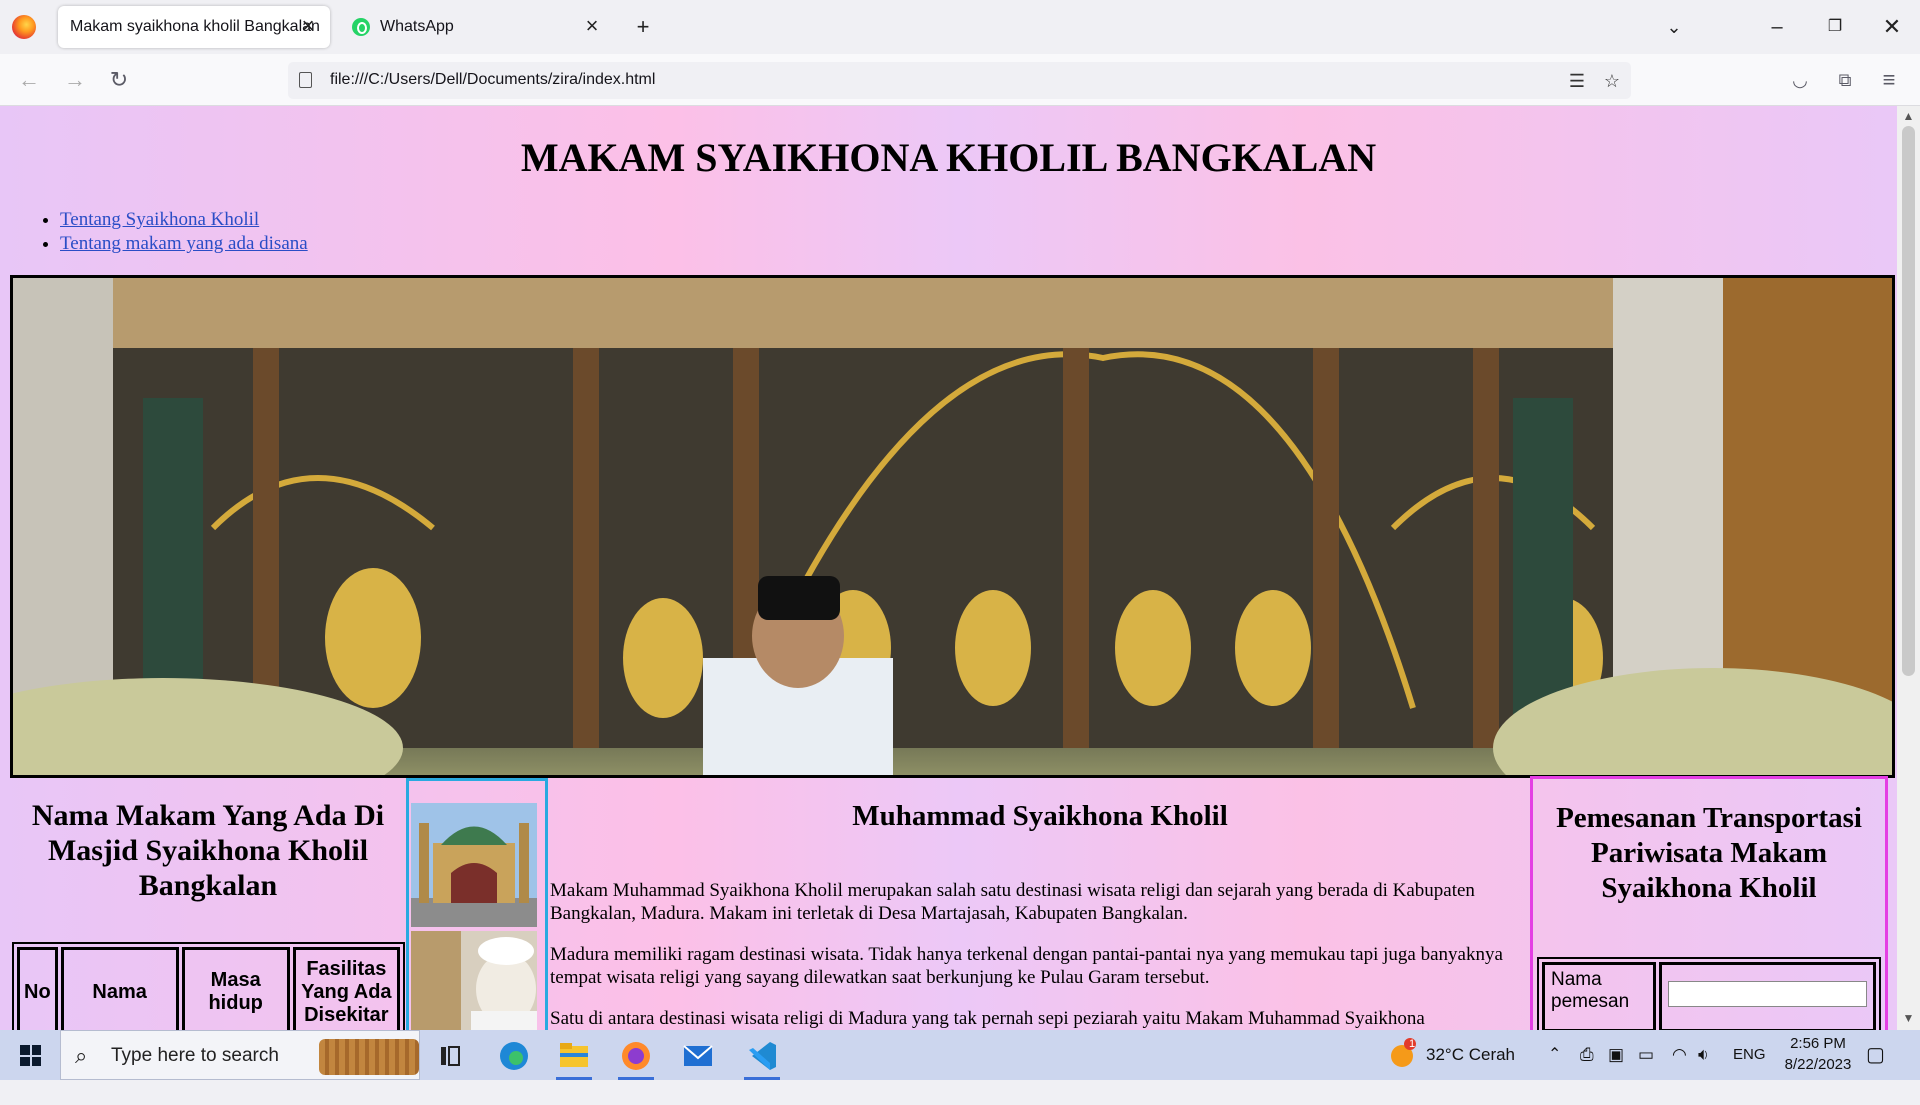  What do you see at coordinates (1889, 80) in the screenshot?
I see `menu-icon: ≡` at bounding box center [1889, 80].